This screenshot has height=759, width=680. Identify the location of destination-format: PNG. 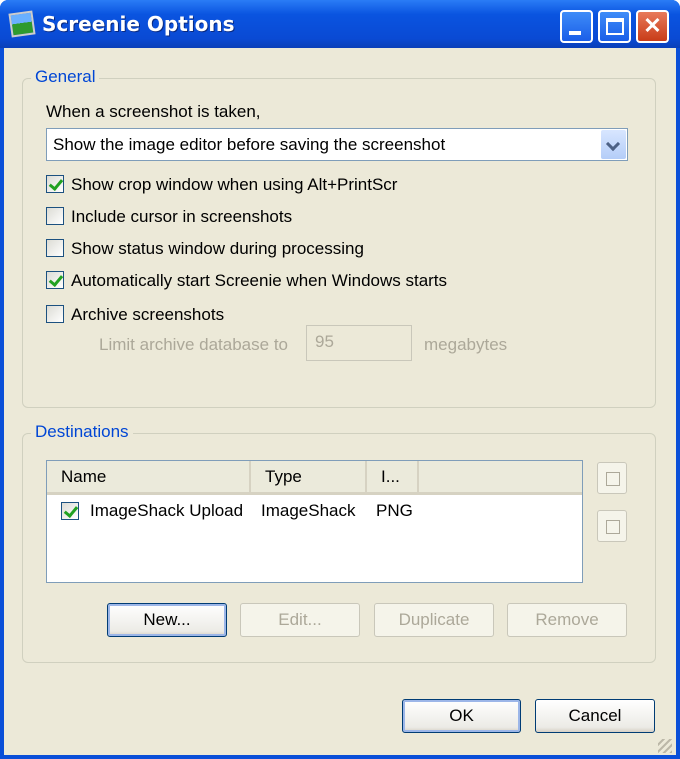
(394, 510).